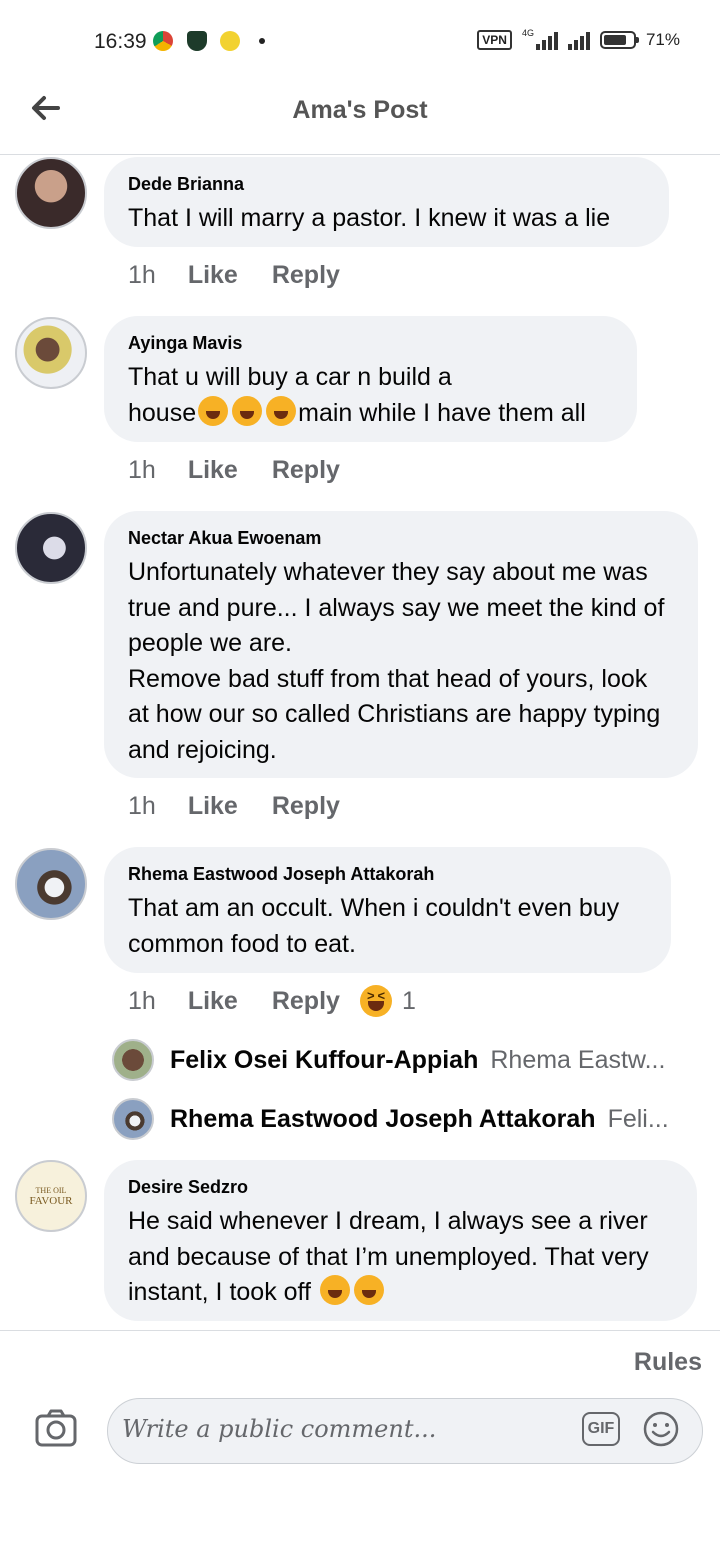  I want to click on post-header: Ama's Post, so click(360, 119).